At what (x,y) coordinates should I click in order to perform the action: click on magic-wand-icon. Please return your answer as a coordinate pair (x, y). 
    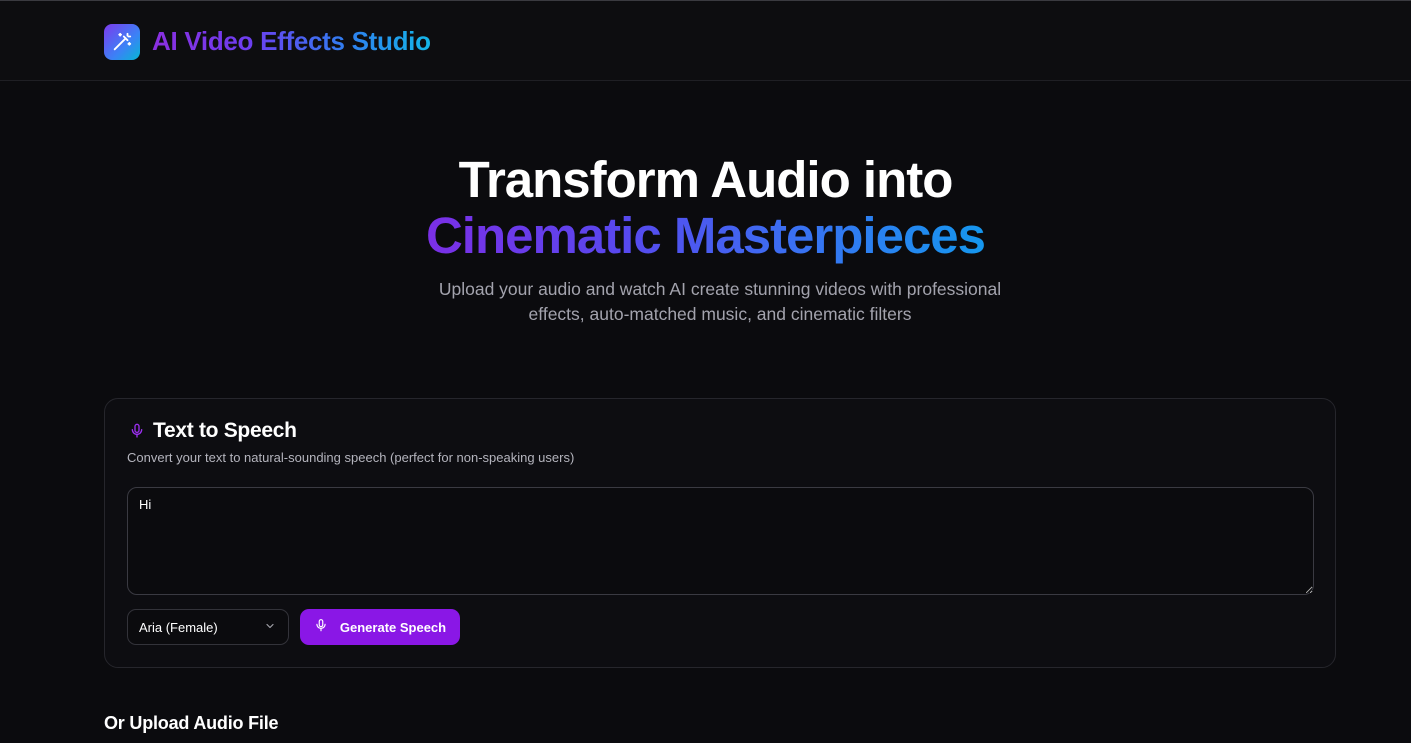
    Looking at the image, I should click on (122, 41).